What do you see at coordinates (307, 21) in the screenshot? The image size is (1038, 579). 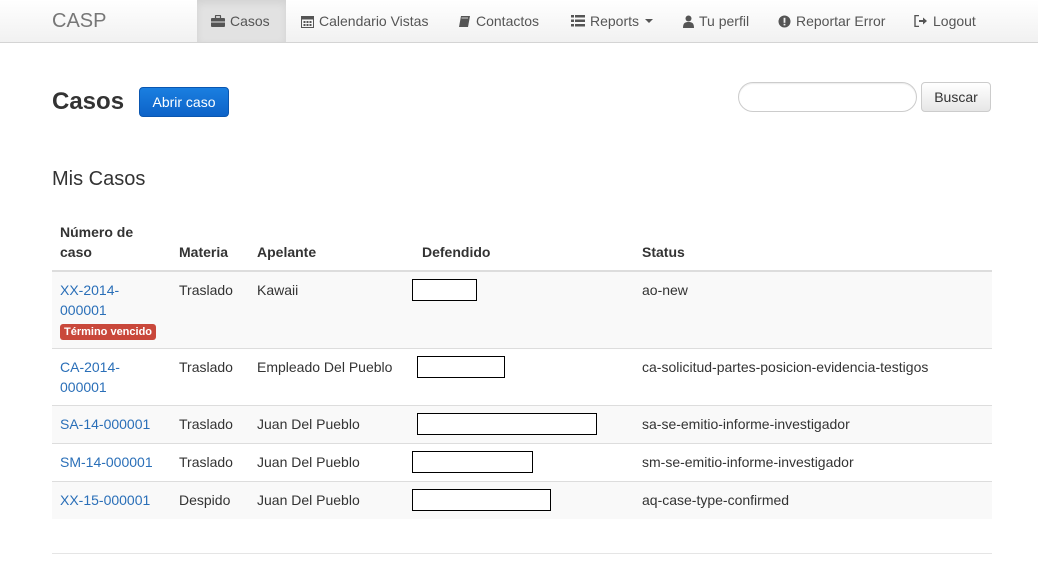 I see `calendar-icon` at bounding box center [307, 21].